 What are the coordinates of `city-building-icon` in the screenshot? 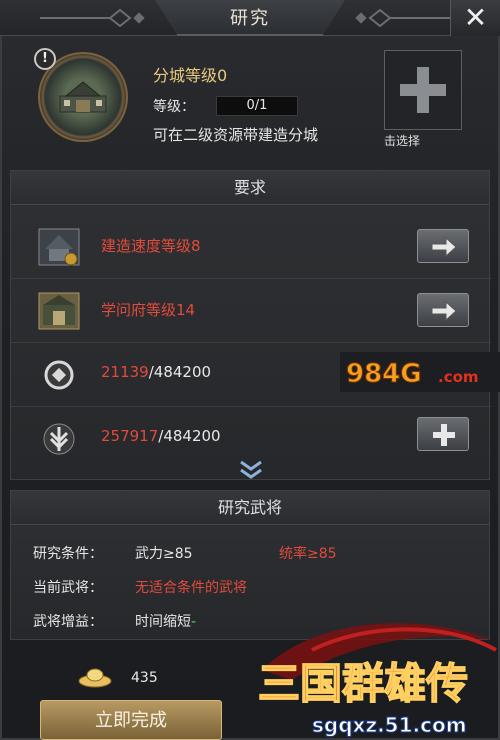 It's located at (83, 97).